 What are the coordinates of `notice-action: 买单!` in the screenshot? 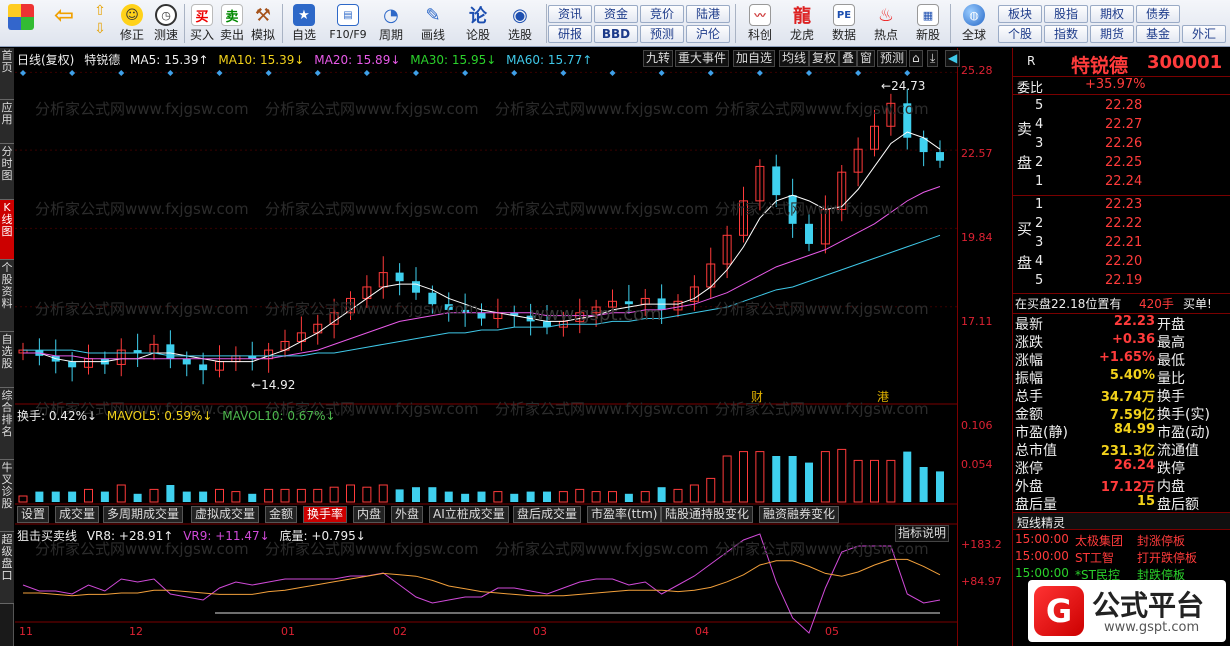 It's located at (1197, 304).